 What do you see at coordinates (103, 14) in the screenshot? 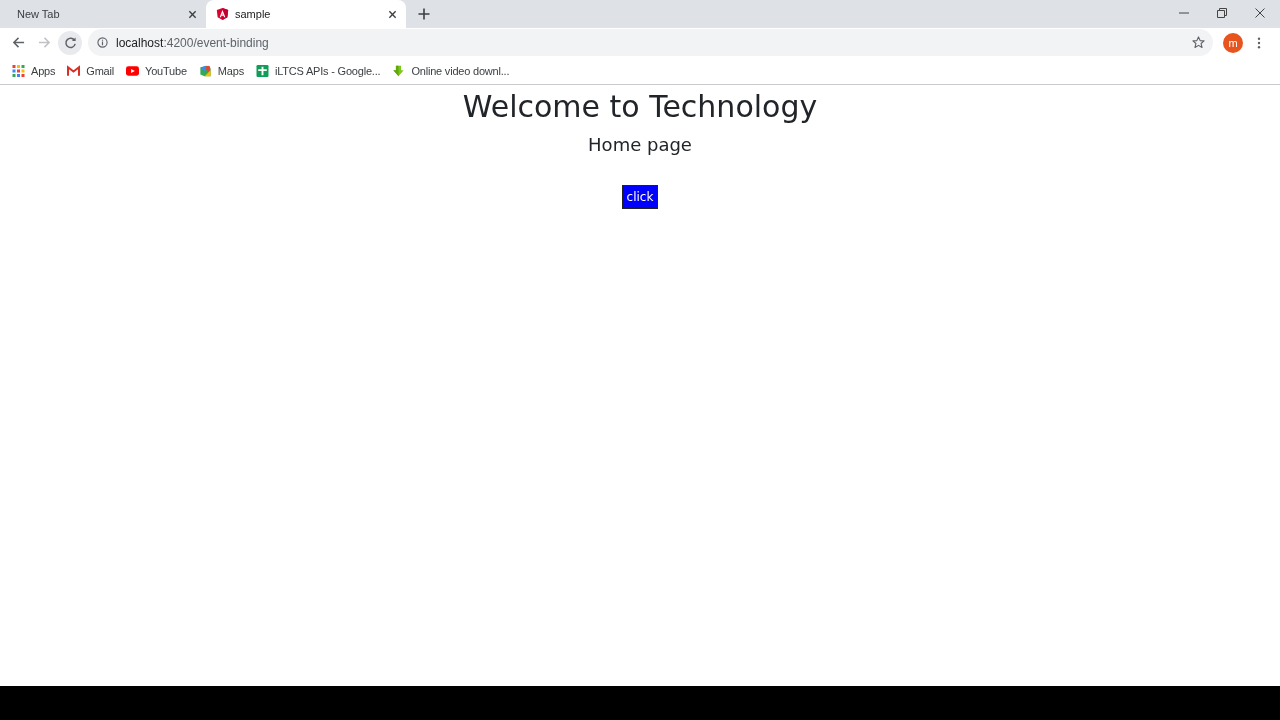
I see `browser-tab: New Tab` at bounding box center [103, 14].